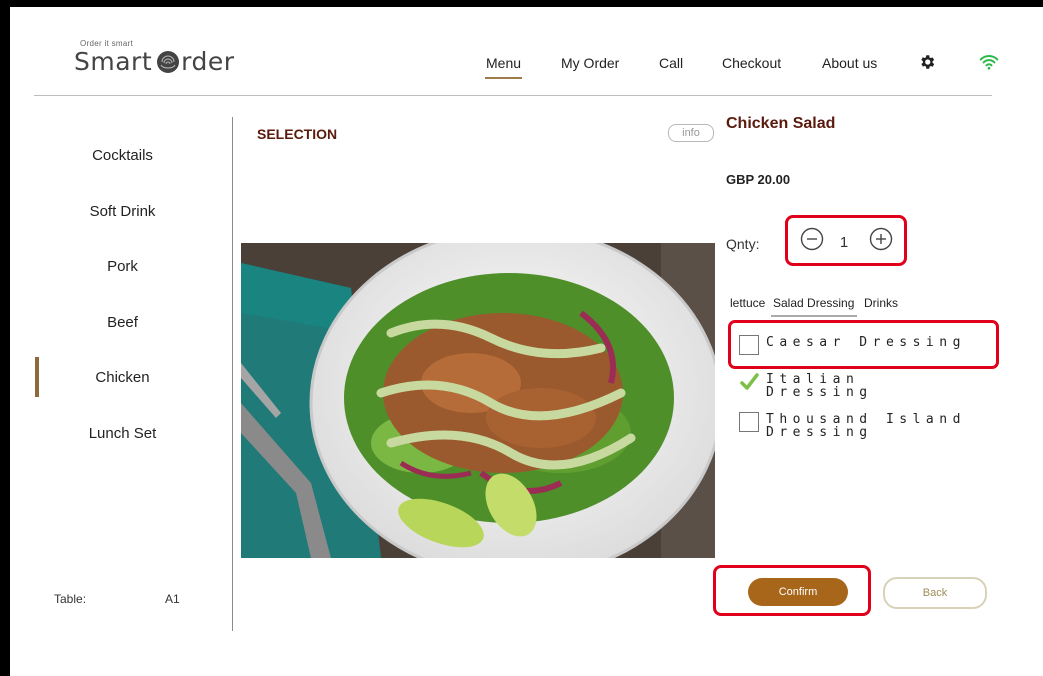 The image size is (1043, 676). What do you see at coordinates (590, 63) in the screenshot?
I see `nav-my-order: My Order` at bounding box center [590, 63].